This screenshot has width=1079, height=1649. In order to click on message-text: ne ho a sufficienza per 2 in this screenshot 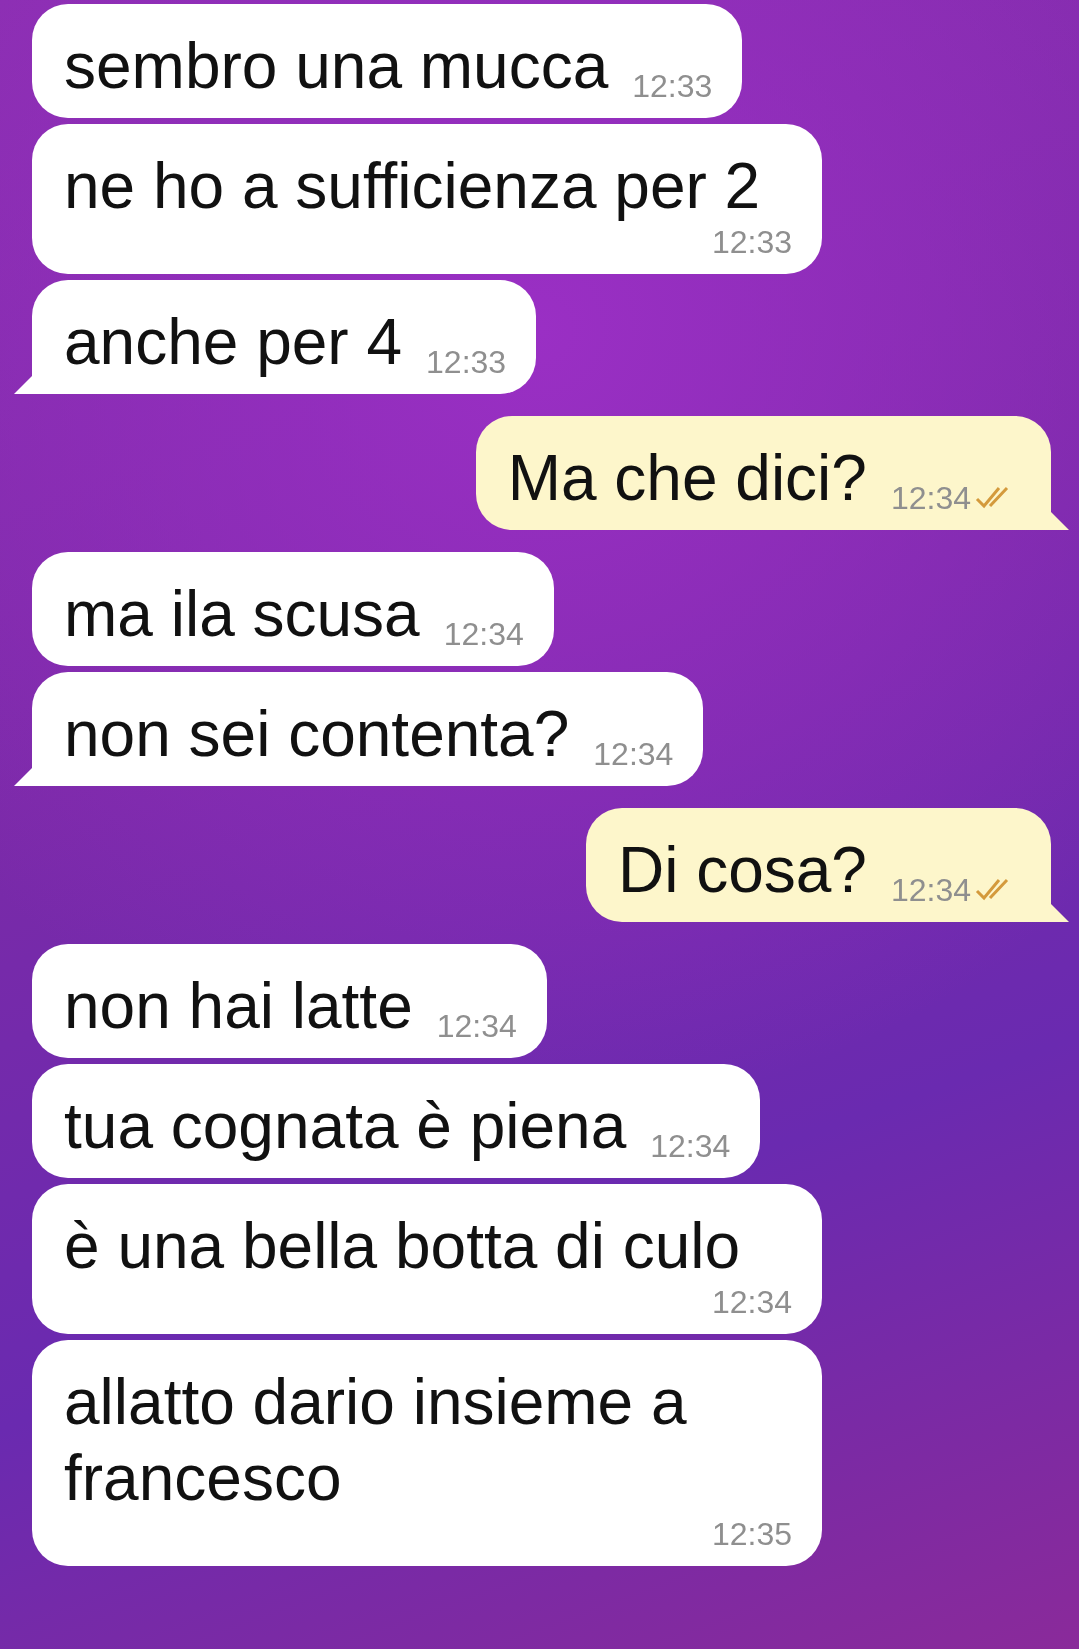, I will do `click(412, 186)`.